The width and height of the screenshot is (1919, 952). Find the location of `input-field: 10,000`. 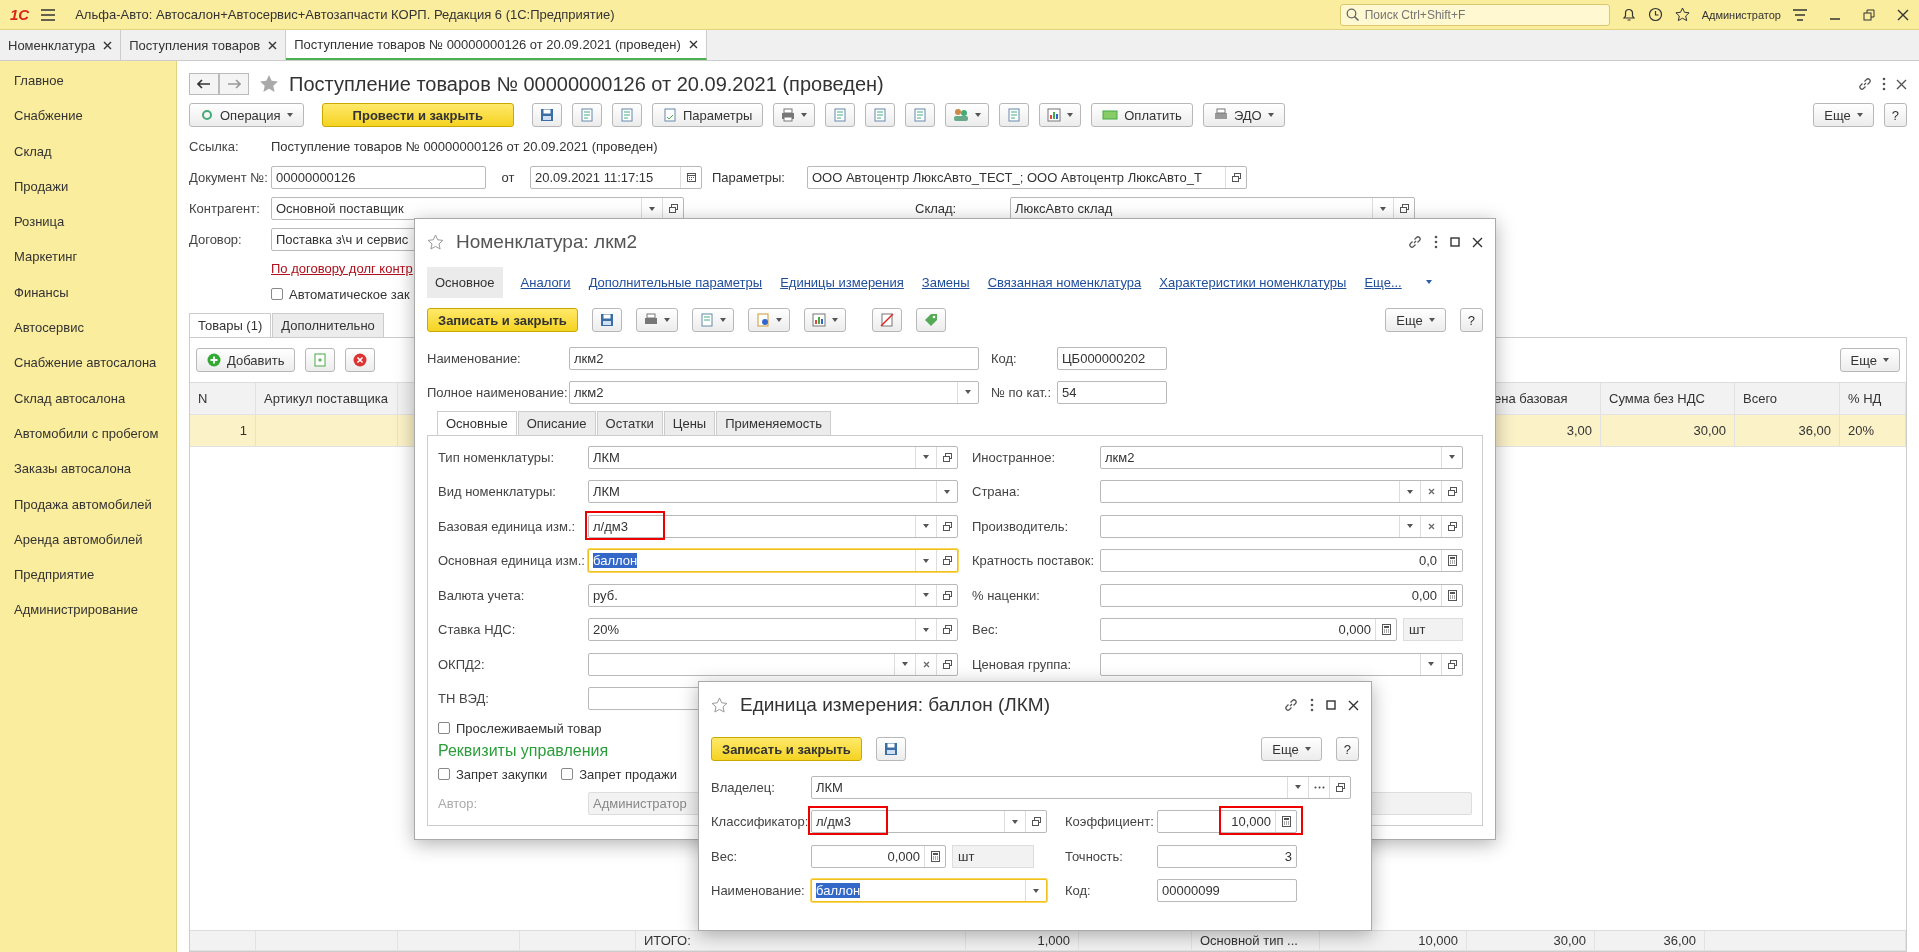

input-field: 10,000 is located at coordinates (1227, 822).